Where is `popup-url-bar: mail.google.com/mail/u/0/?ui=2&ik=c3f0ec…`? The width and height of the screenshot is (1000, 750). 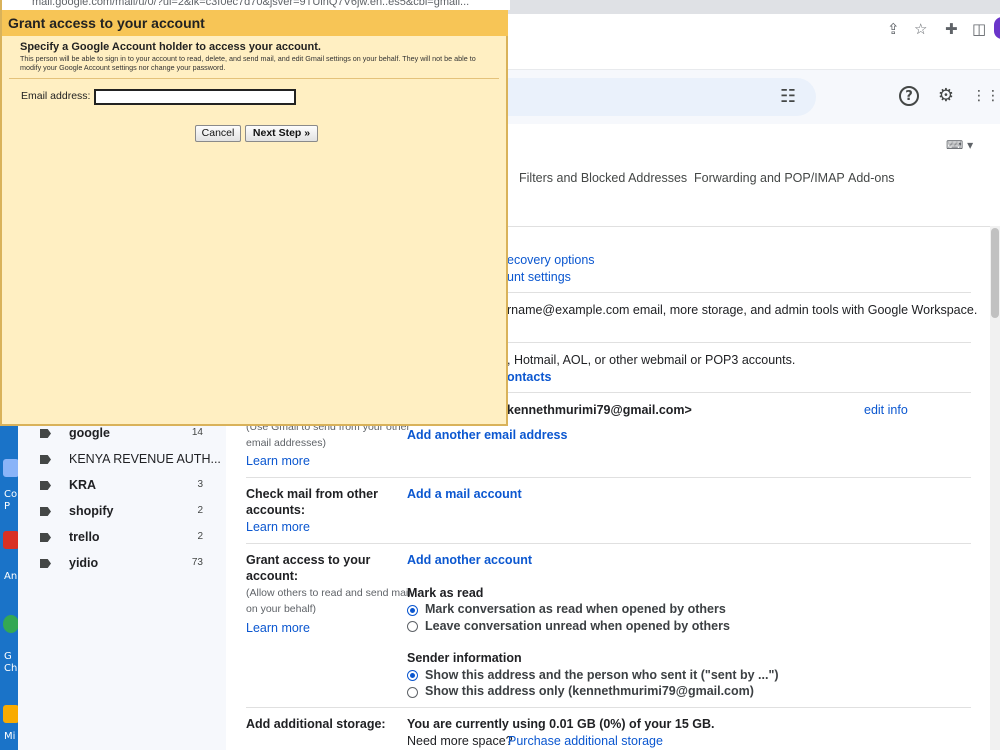
popup-url-bar: mail.google.com/mail/u/0/?ui=2&ik=c3f0ec… is located at coordinates (256, 5).